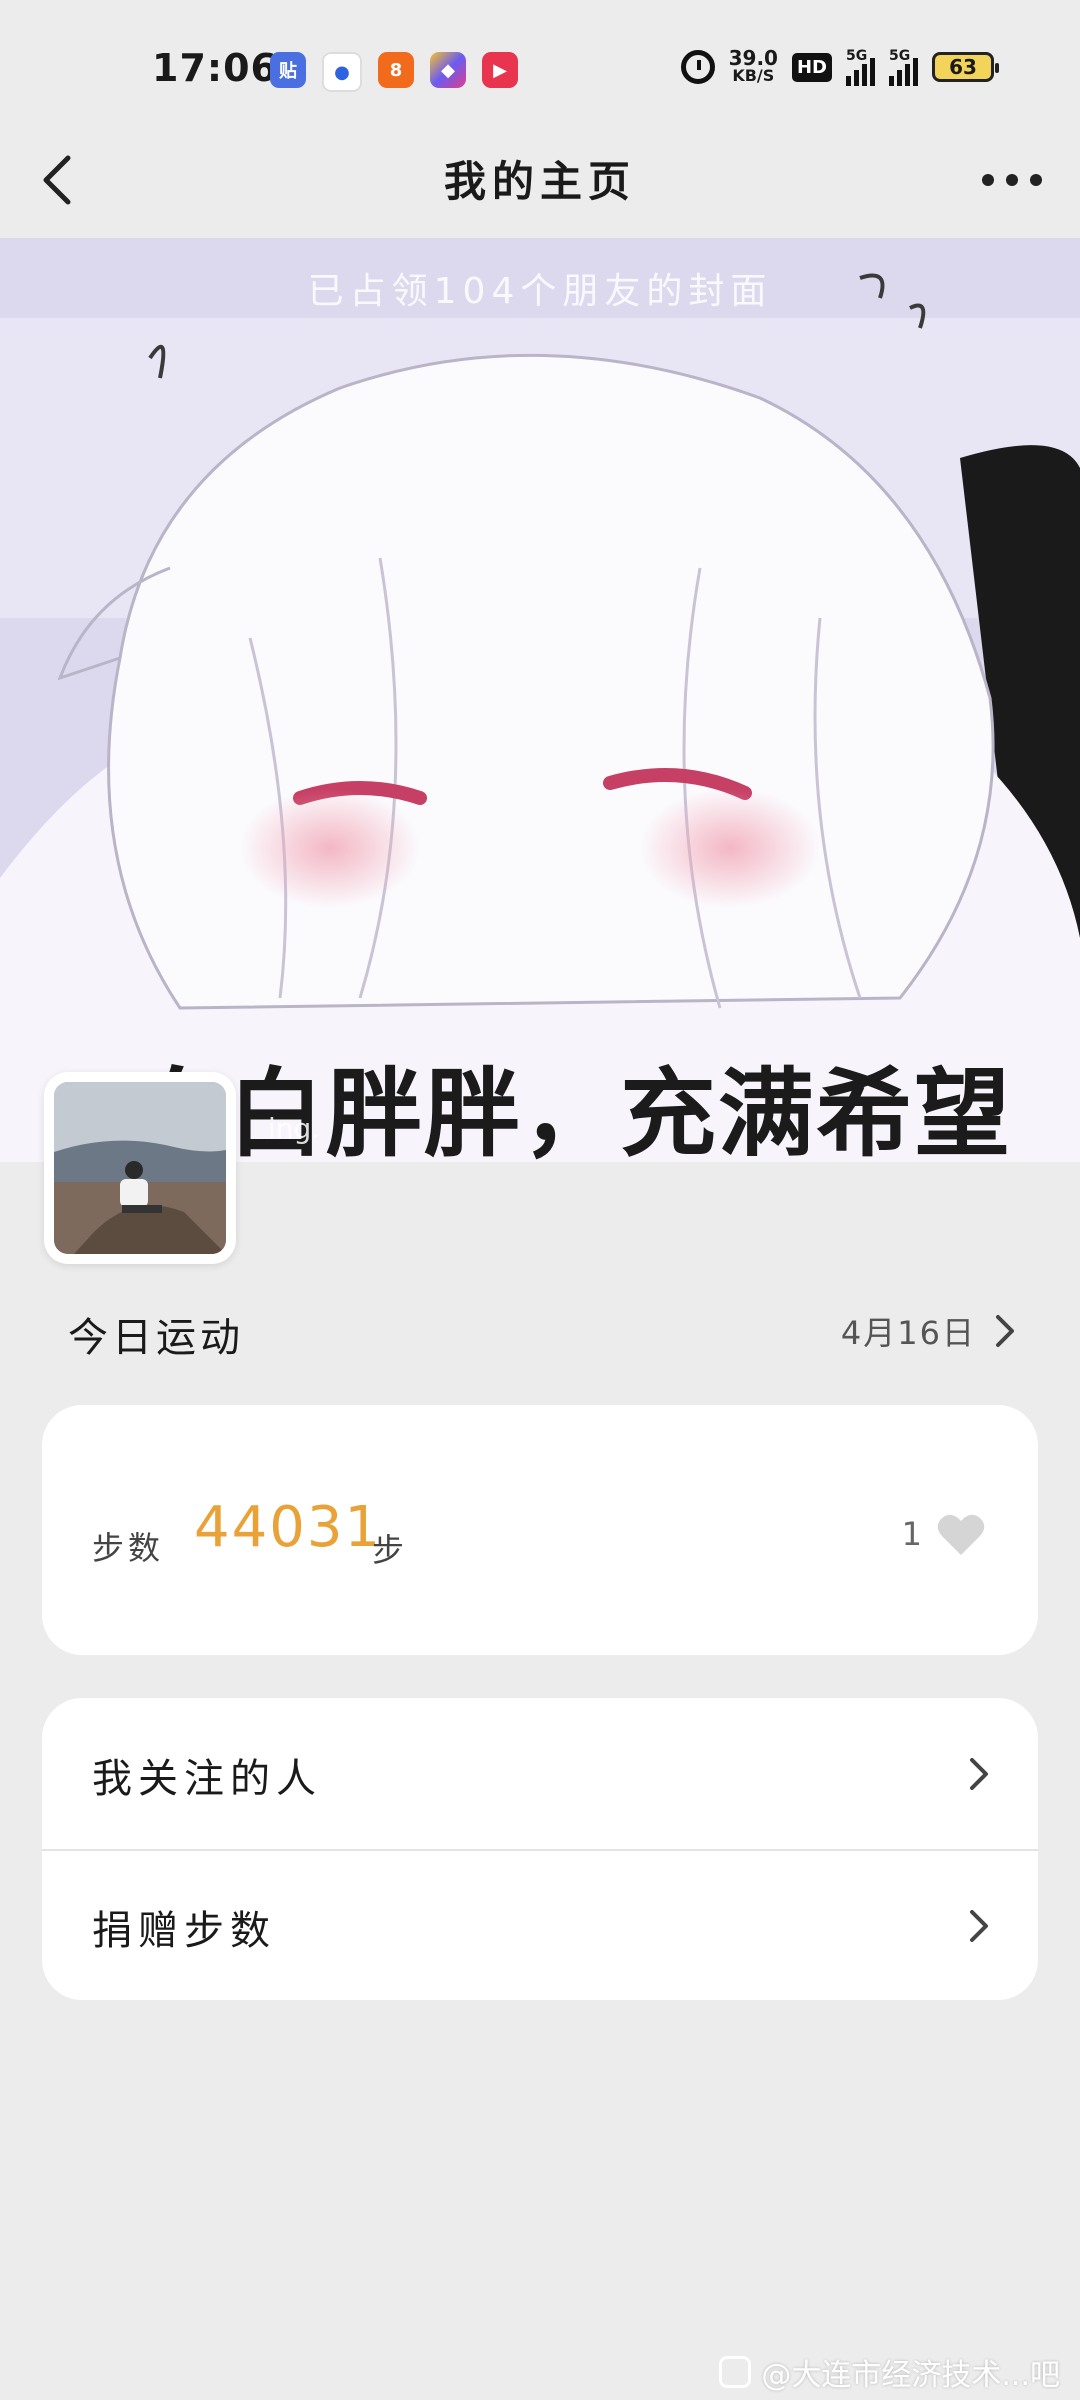 Image resolution: width=1080 pixels, height=2400 pixels. What do you see at coordinates (128, 1548) in the screenshot?
I see `steps-label: 步数` at bounding box center [128, 1548].